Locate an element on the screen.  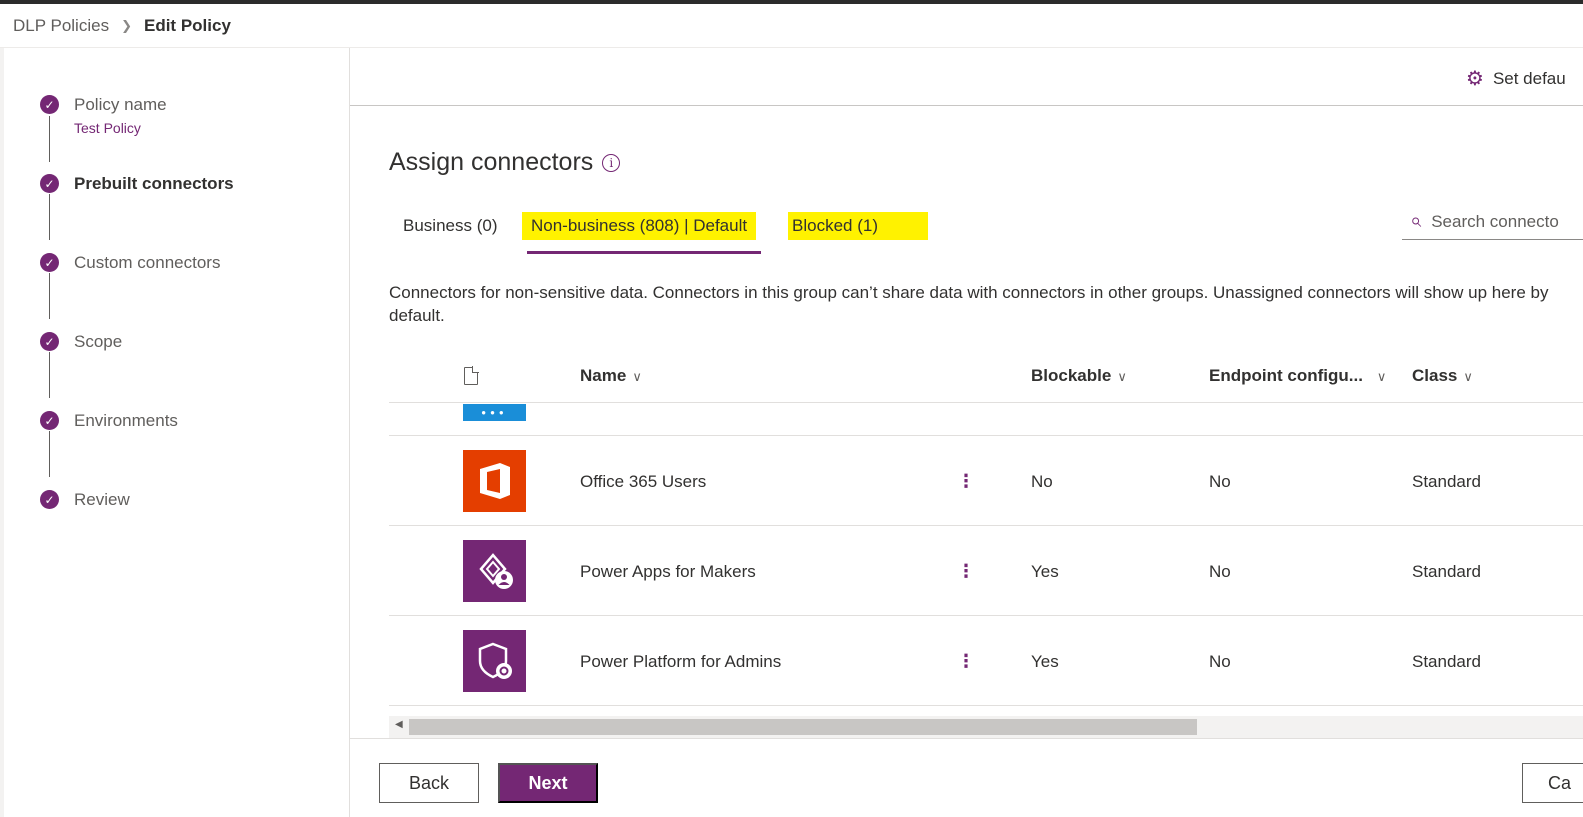
page-title: Assign connectors i is located at coordinates (505, 162).